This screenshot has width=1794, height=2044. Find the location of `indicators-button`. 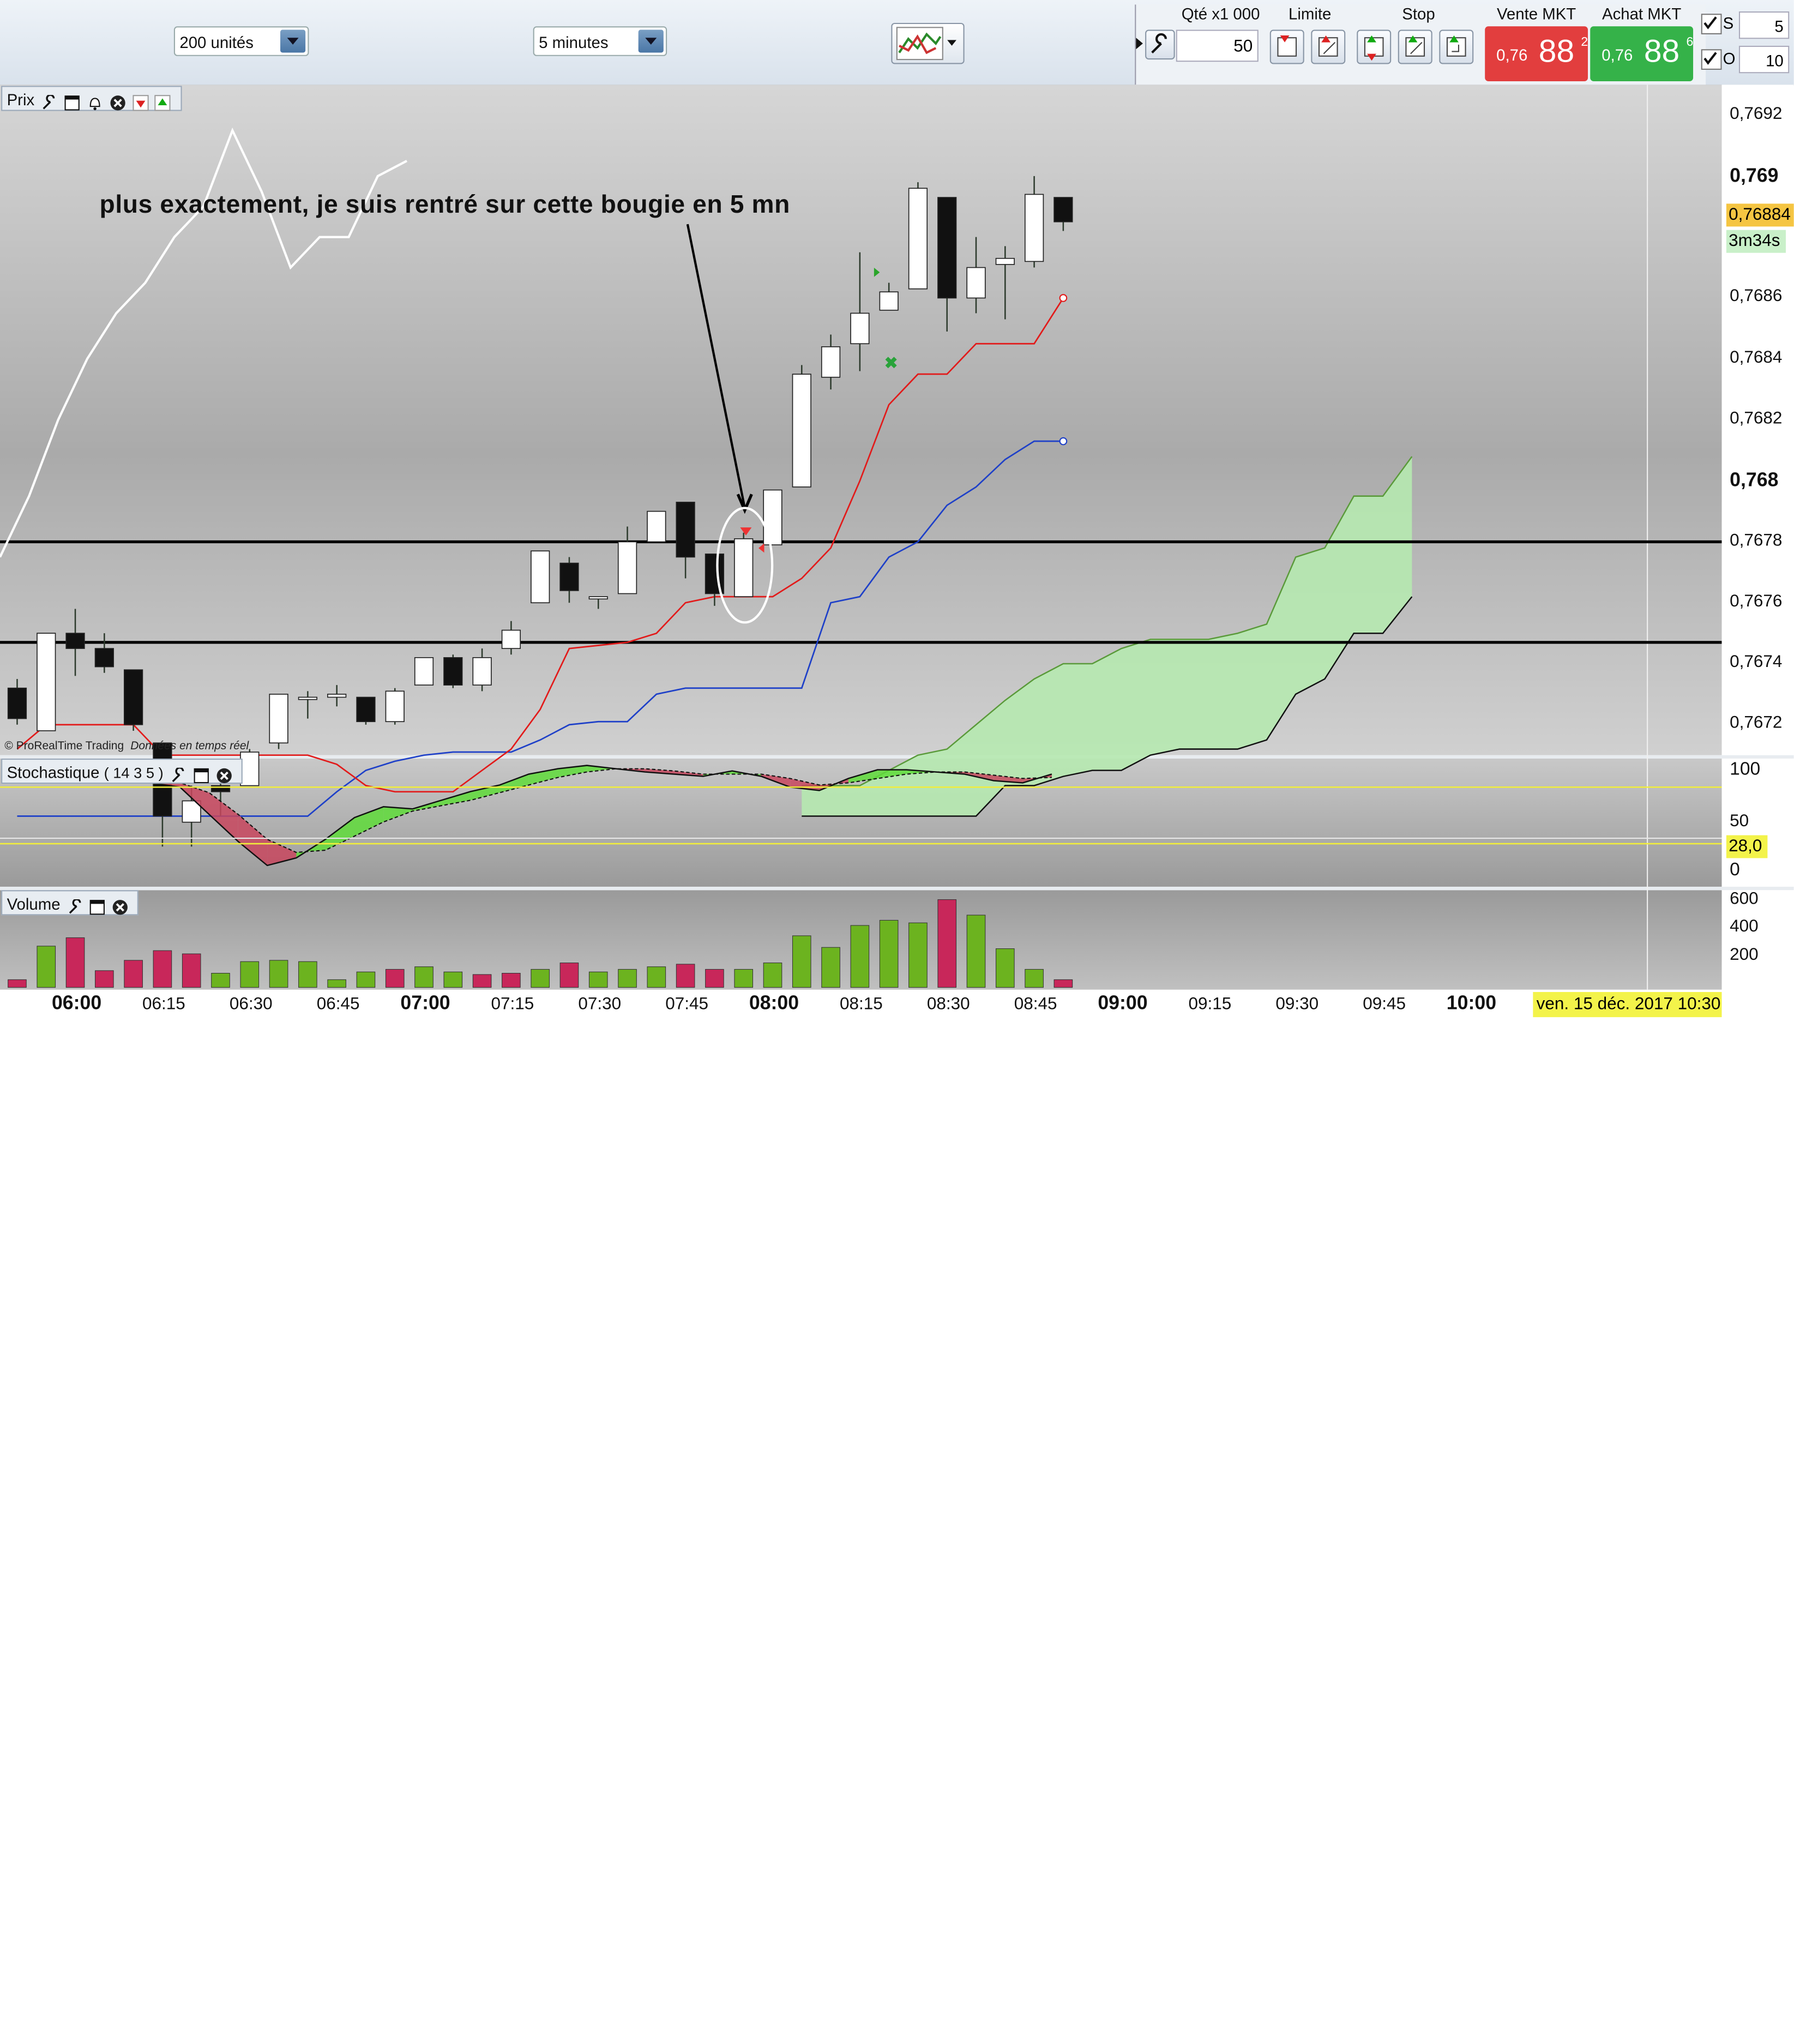

indicators-button is located at coordinates (928, 43).